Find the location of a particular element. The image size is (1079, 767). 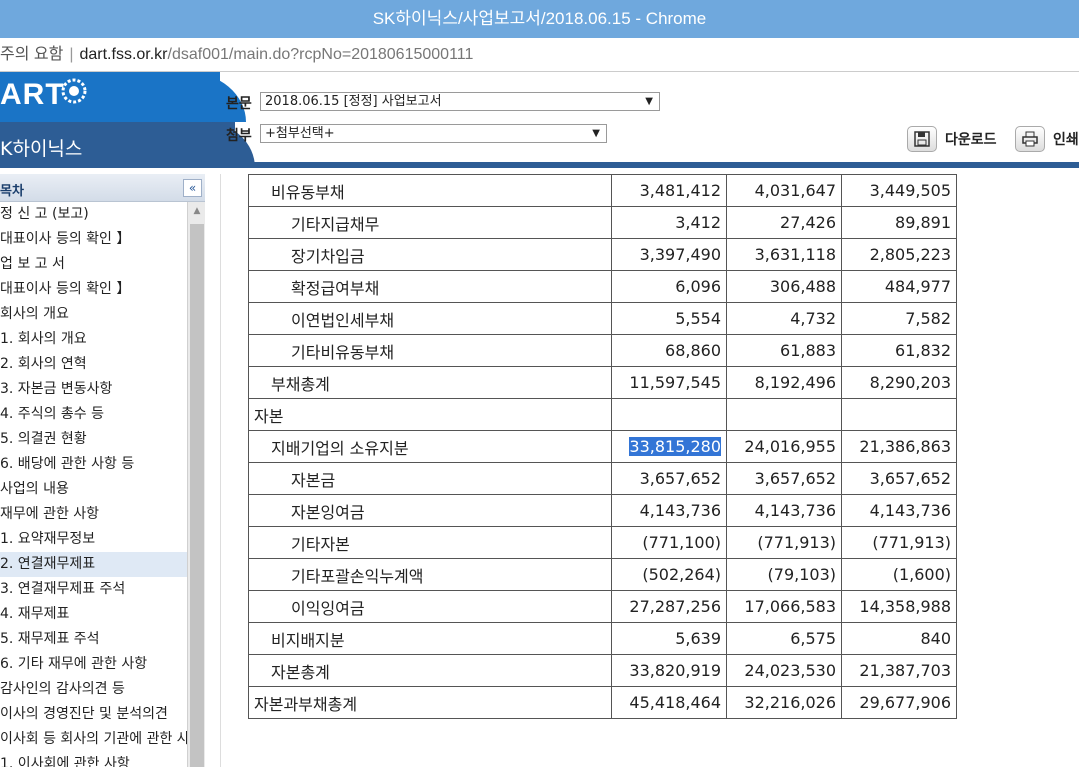

toc-item: 4. 재무제표 is located at coordinates (93, 614).